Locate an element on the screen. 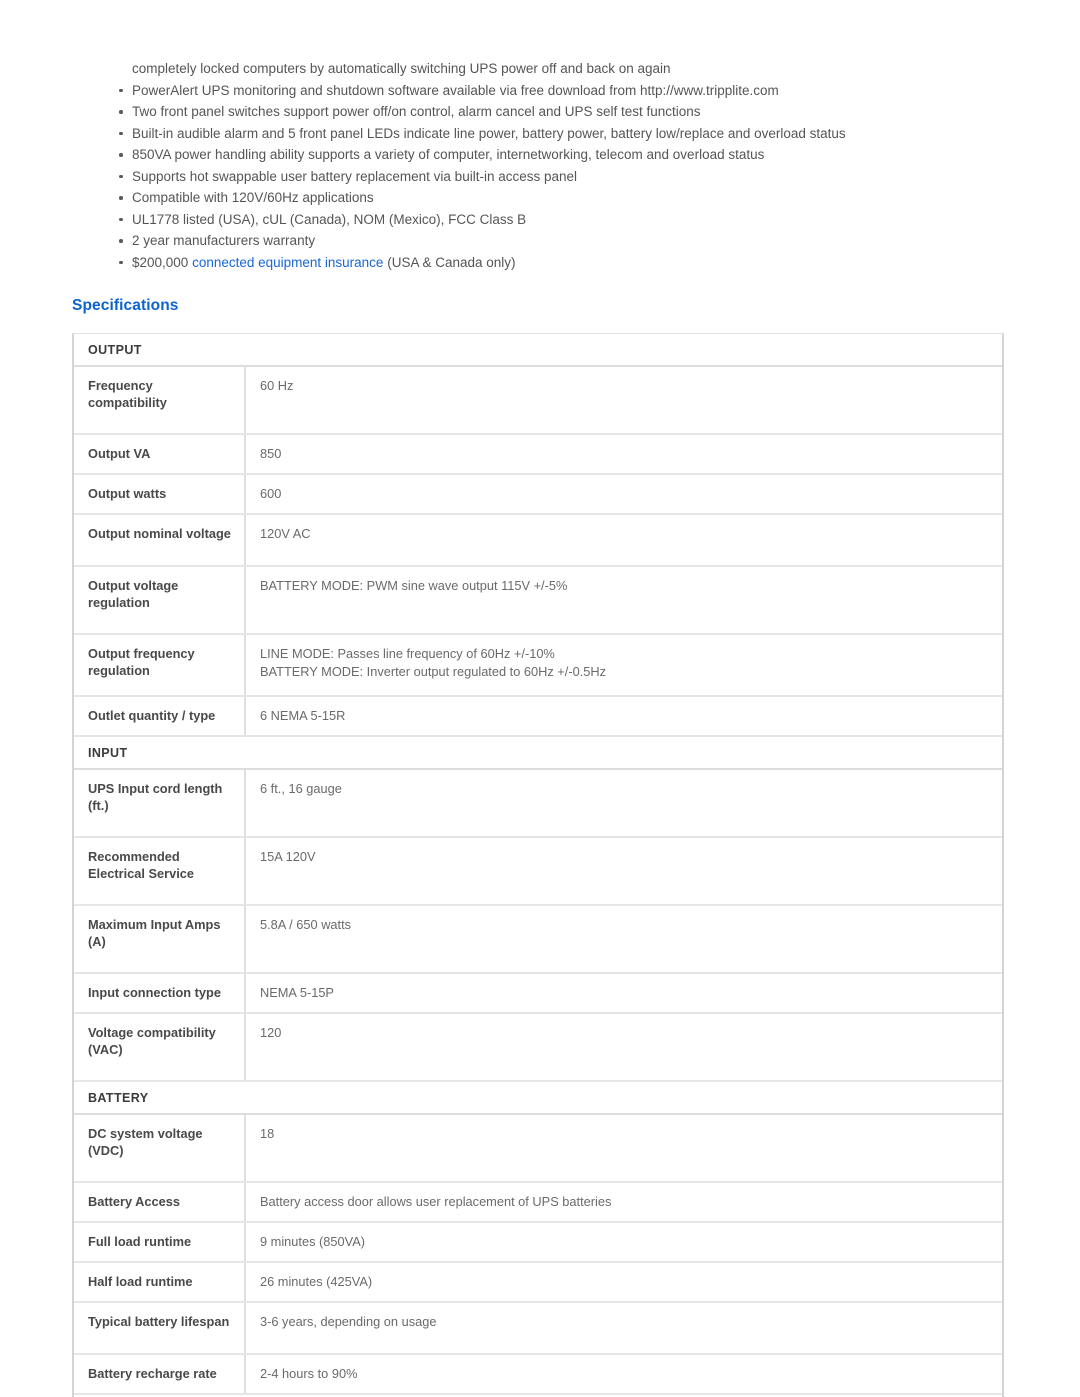 This screenshot has width=1080, height=1397. row-label: UPS Input cord length (ft.) is located at coordinates (160, 803).